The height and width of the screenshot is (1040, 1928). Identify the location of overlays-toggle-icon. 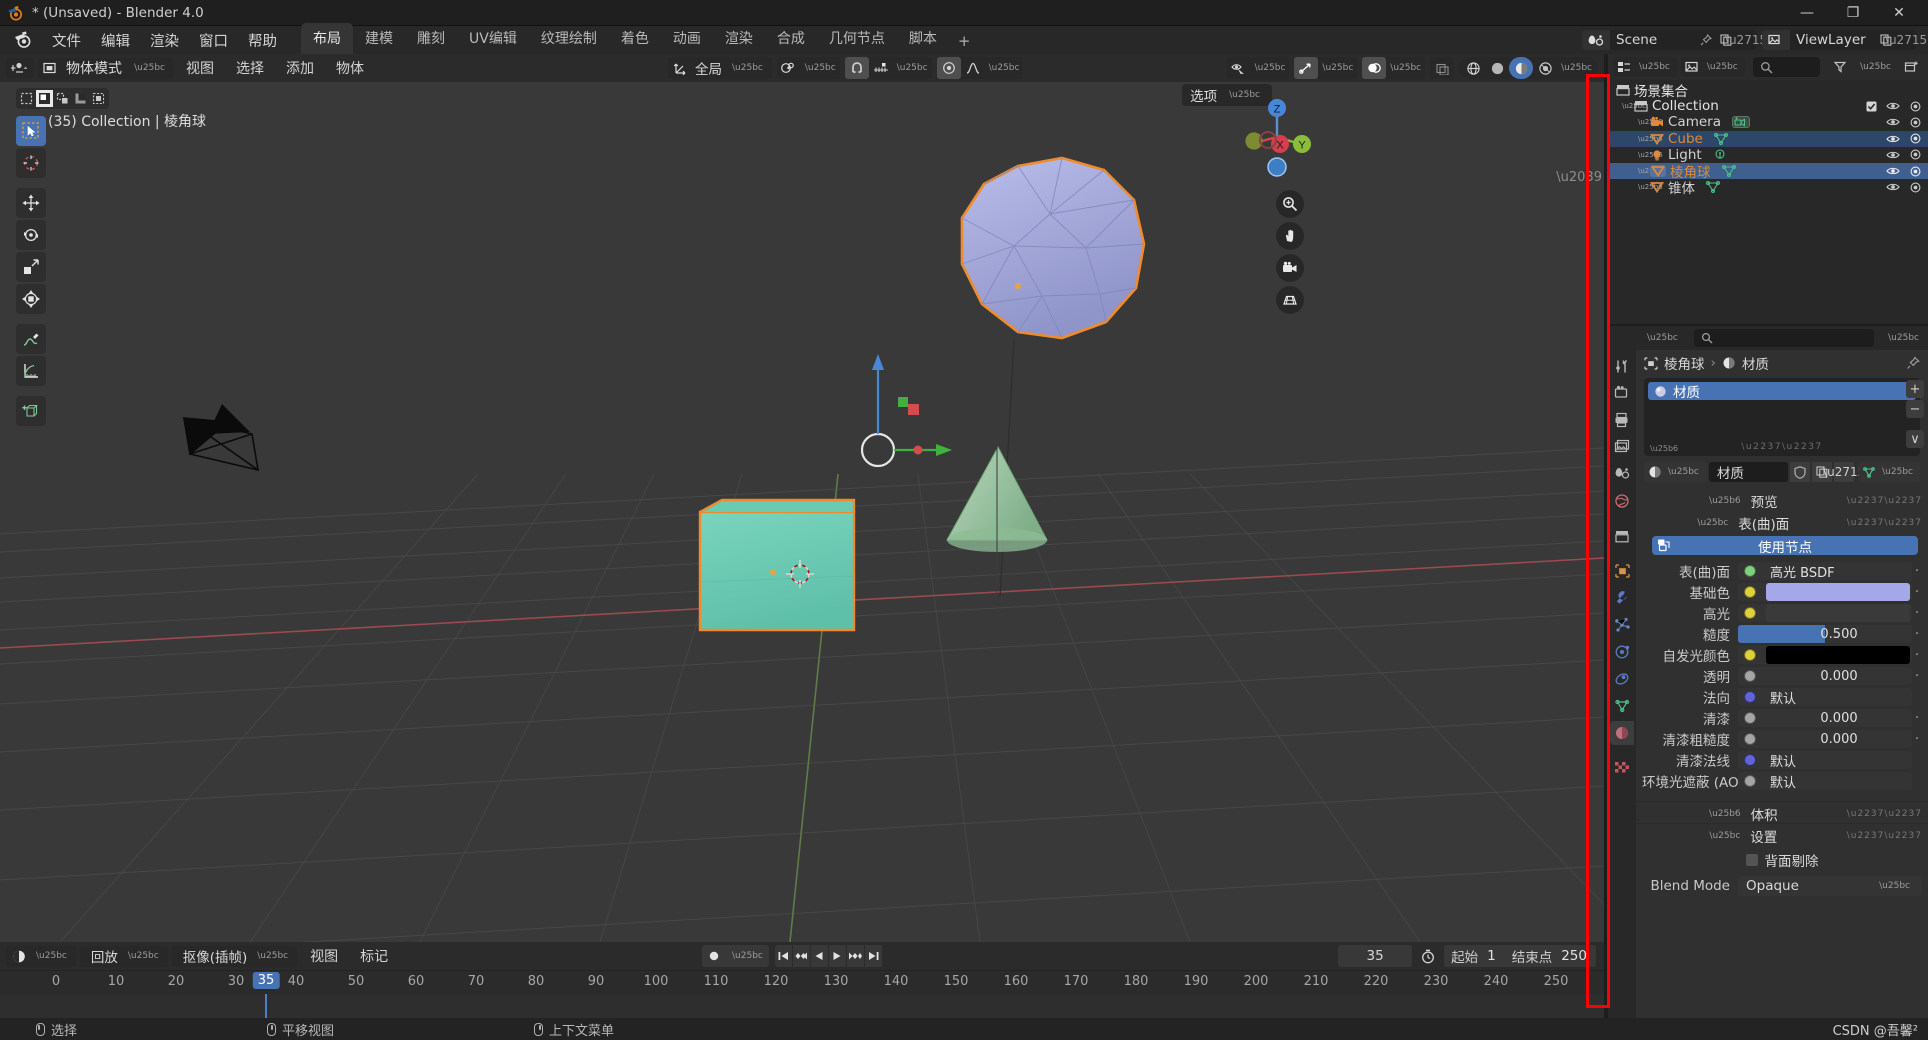
(1374, 68).